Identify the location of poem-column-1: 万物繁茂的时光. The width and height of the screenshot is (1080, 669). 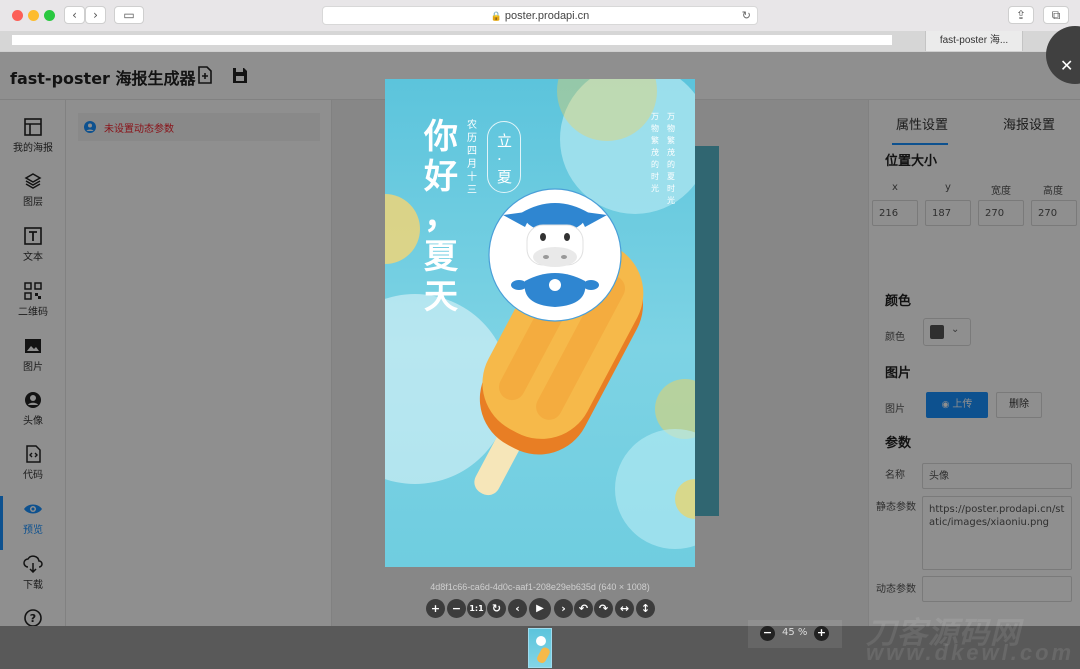
(655, 152).